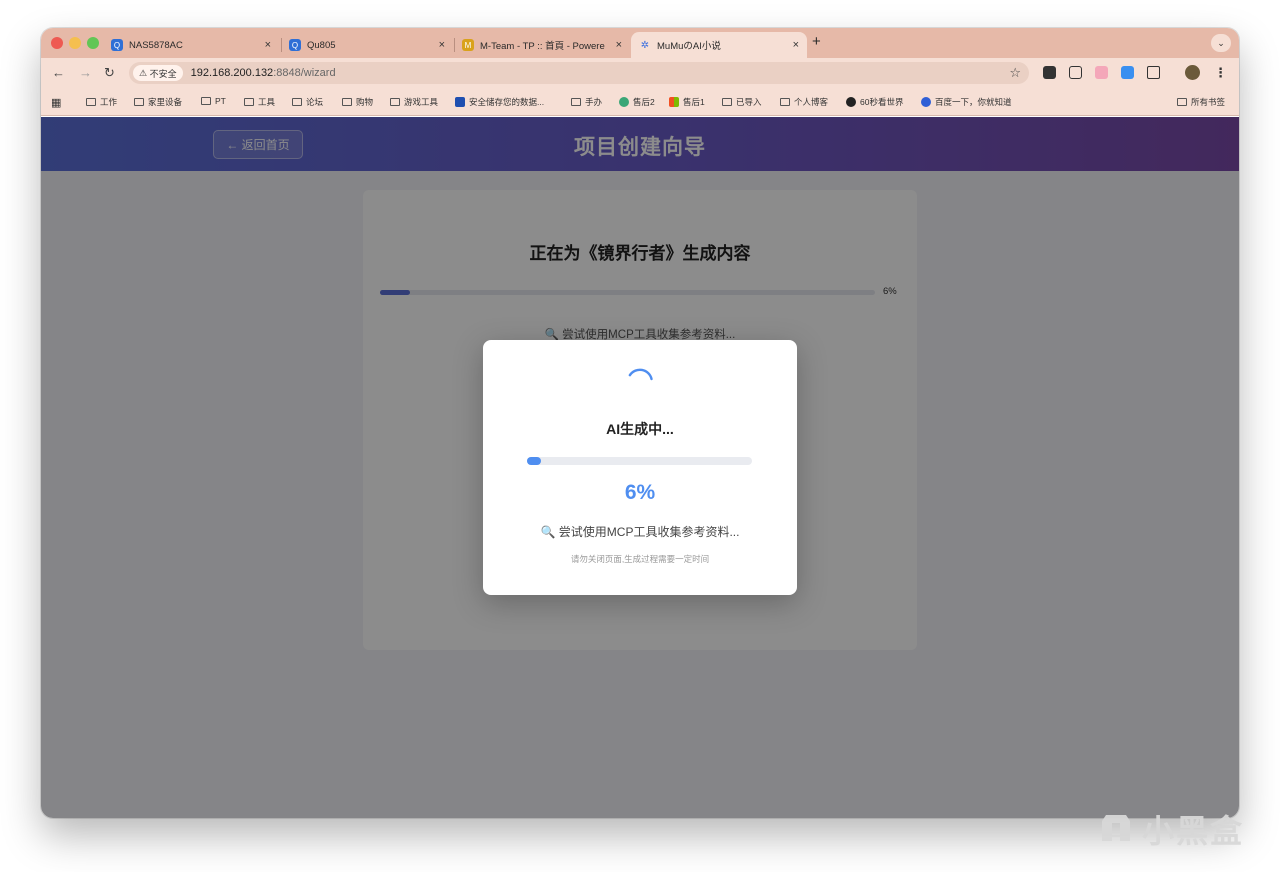 The width and height of the screenshot is (1280, 872). I want to click on bookmark-item: 购物, so click(357, 102).